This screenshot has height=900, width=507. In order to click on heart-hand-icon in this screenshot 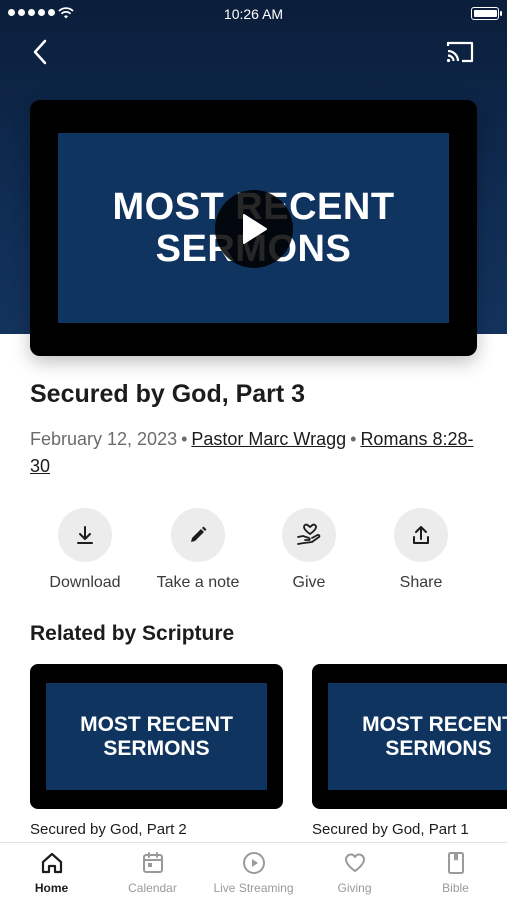, I will do `click(309, 534)`.